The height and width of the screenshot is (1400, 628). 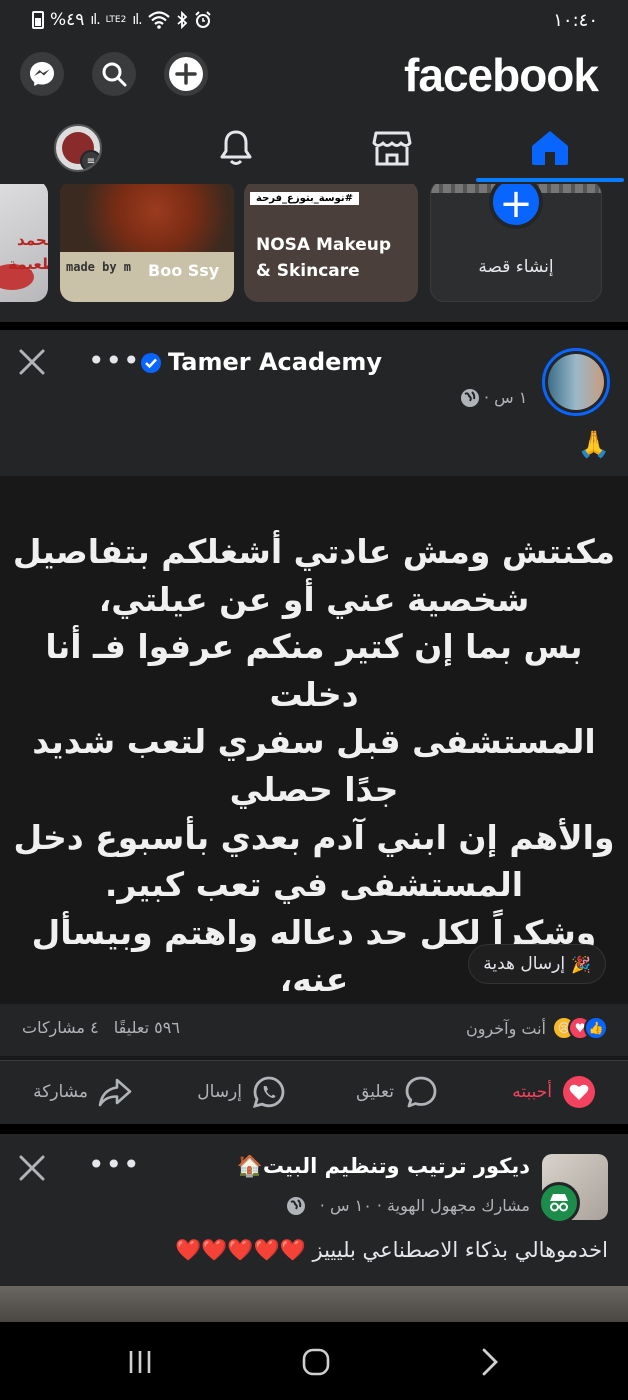 I want to click on tab-marketplace, so click(x=392, y=148).